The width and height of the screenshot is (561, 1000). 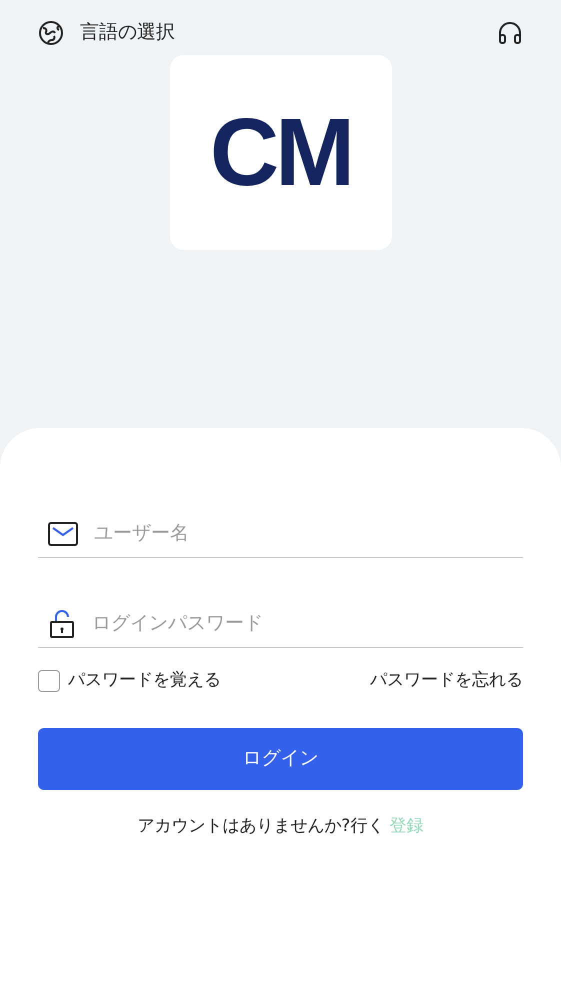 I want to click on login-button: ログイン, so click(x=280, y=759).